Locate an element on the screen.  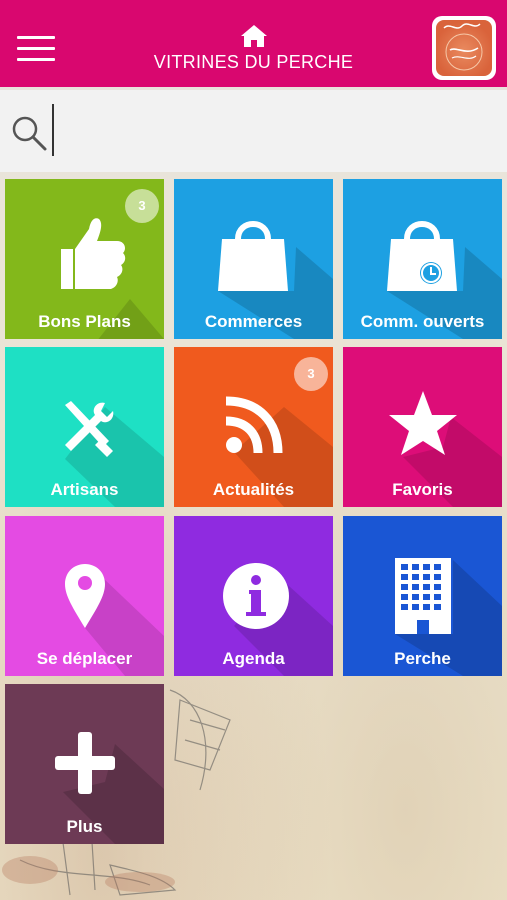
tile-favoris: Favoris is located at coordinates (422, 427).